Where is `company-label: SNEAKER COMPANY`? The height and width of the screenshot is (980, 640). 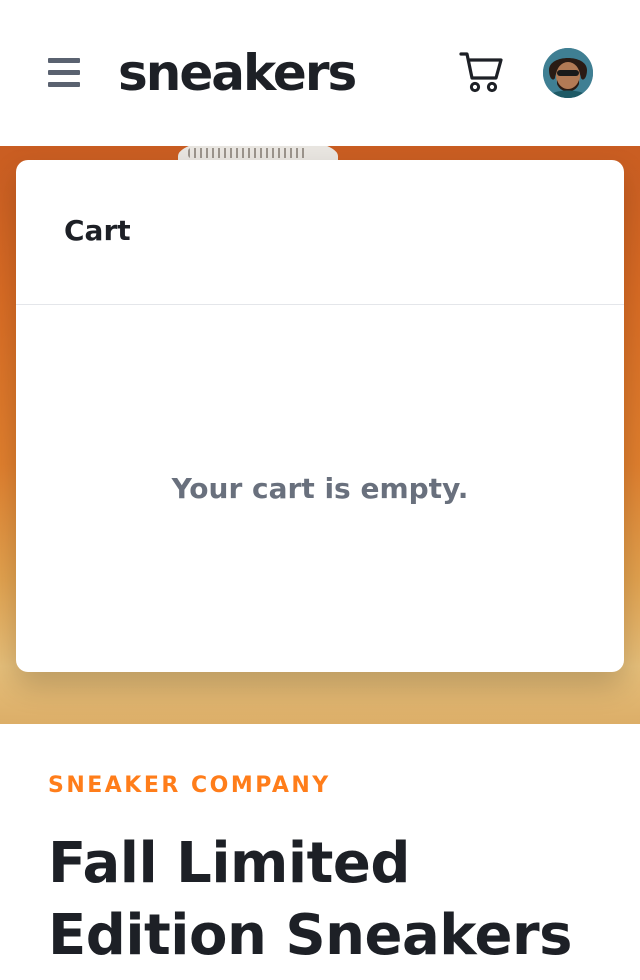
company-label: SNEAKER COMPANY is located at coordinates (189, 785).